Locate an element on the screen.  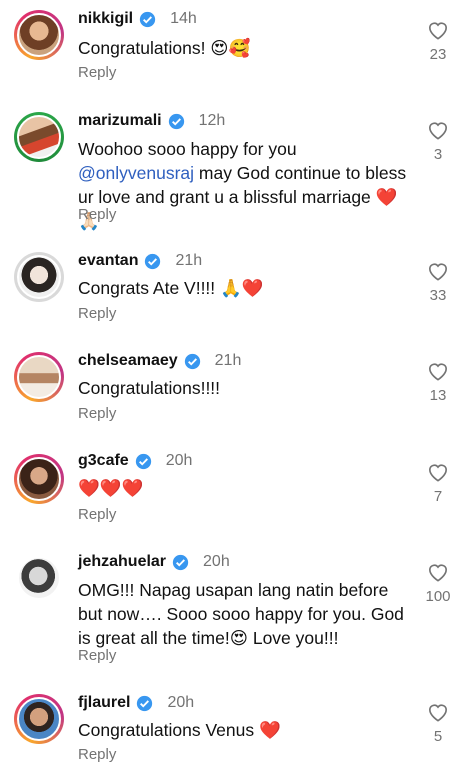
username: marizumali is located at coordinates (120, 121).